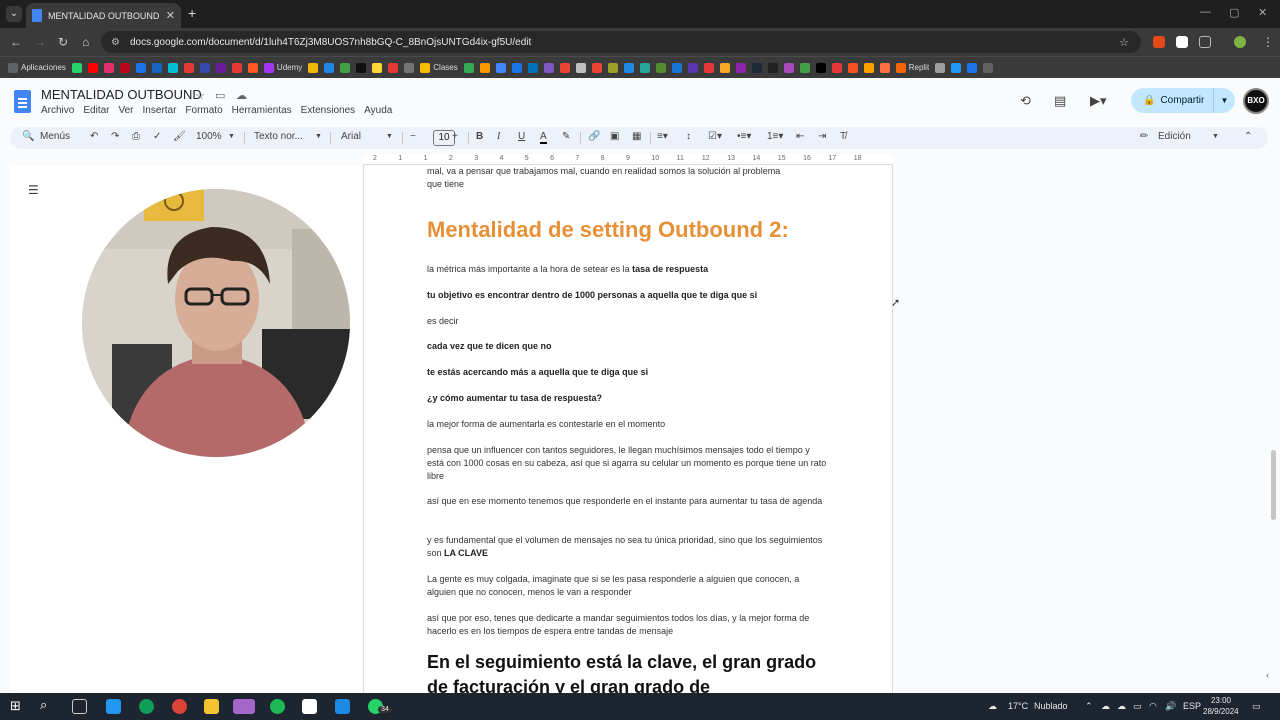 The width and height of the screenshot is (1280, 720). What do you see at coordinates (125, 110) in the screenshot?
I see `menu-item: Ver` at bounding box center [125, 110].